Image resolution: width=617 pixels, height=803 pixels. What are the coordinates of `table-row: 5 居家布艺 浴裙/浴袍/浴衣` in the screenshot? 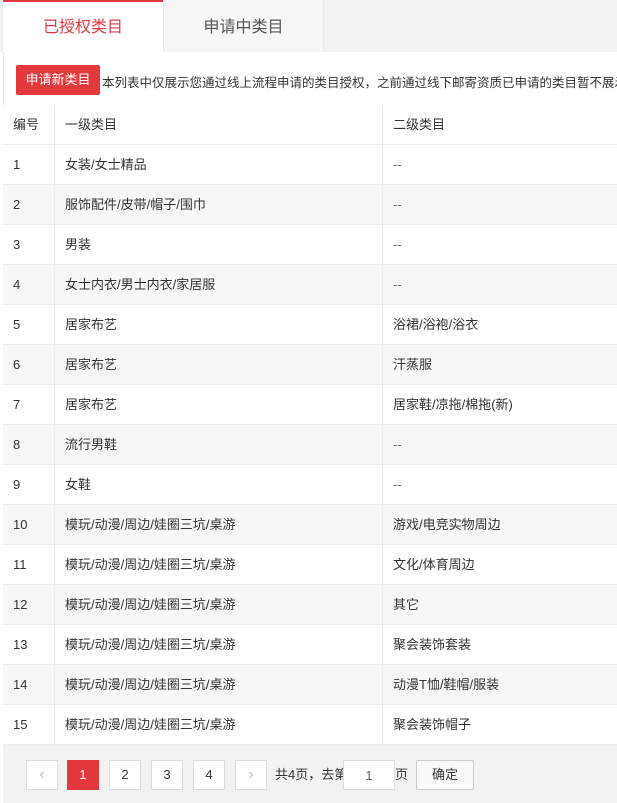 It's located at (310, 325).